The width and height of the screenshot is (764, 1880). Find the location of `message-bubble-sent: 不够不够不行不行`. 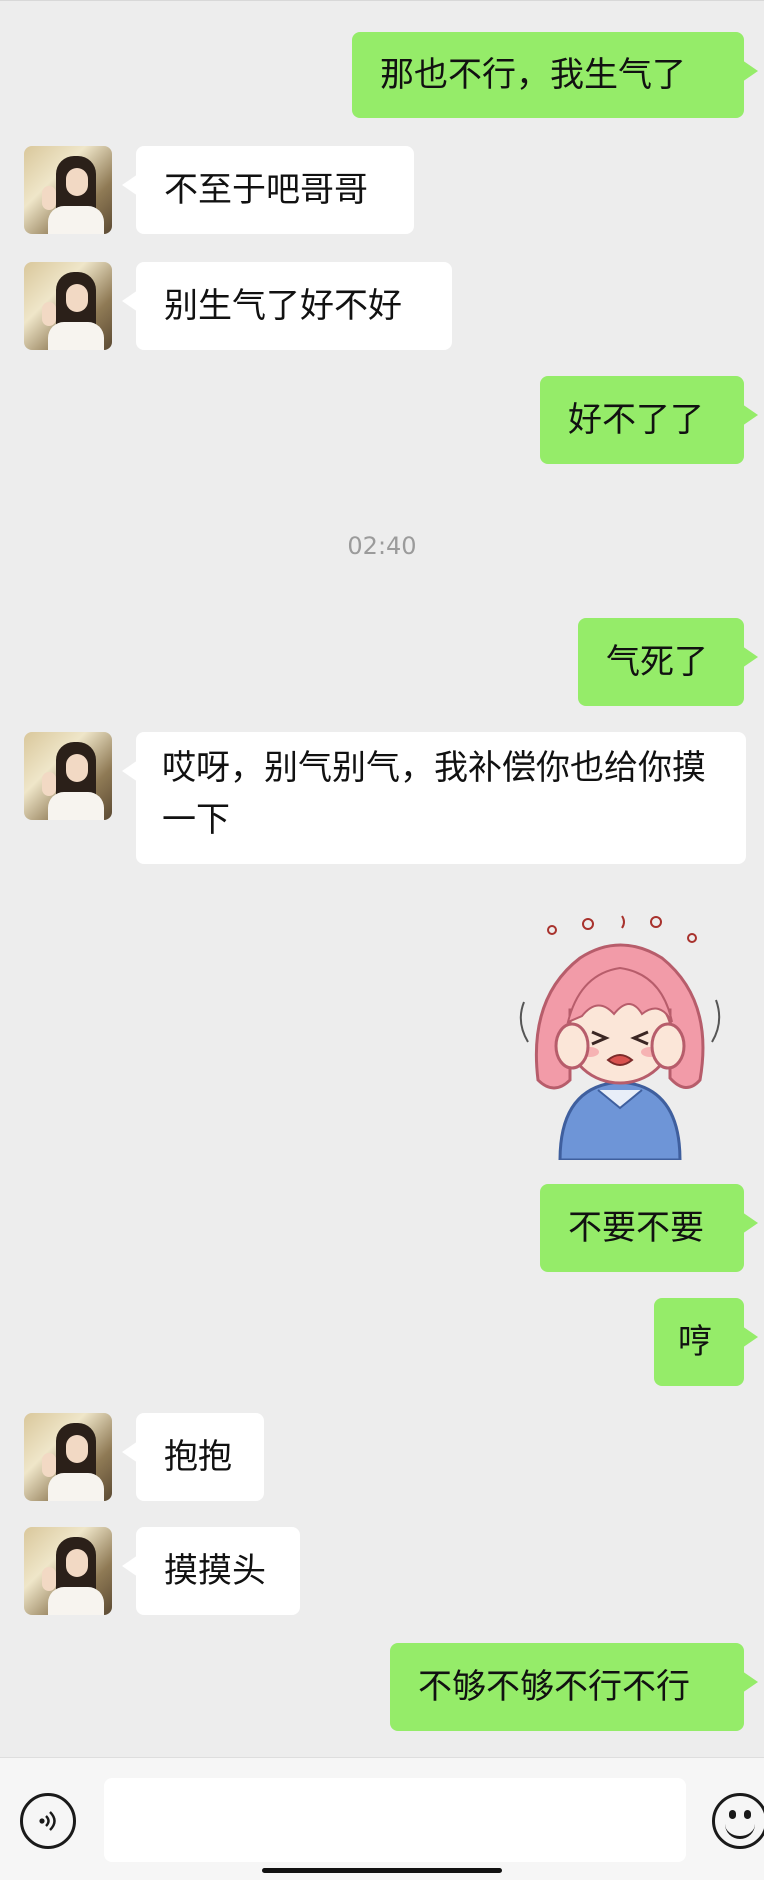

message-bubble-sent: 不够不够不行不行 is located at coordinates (574, 1687).